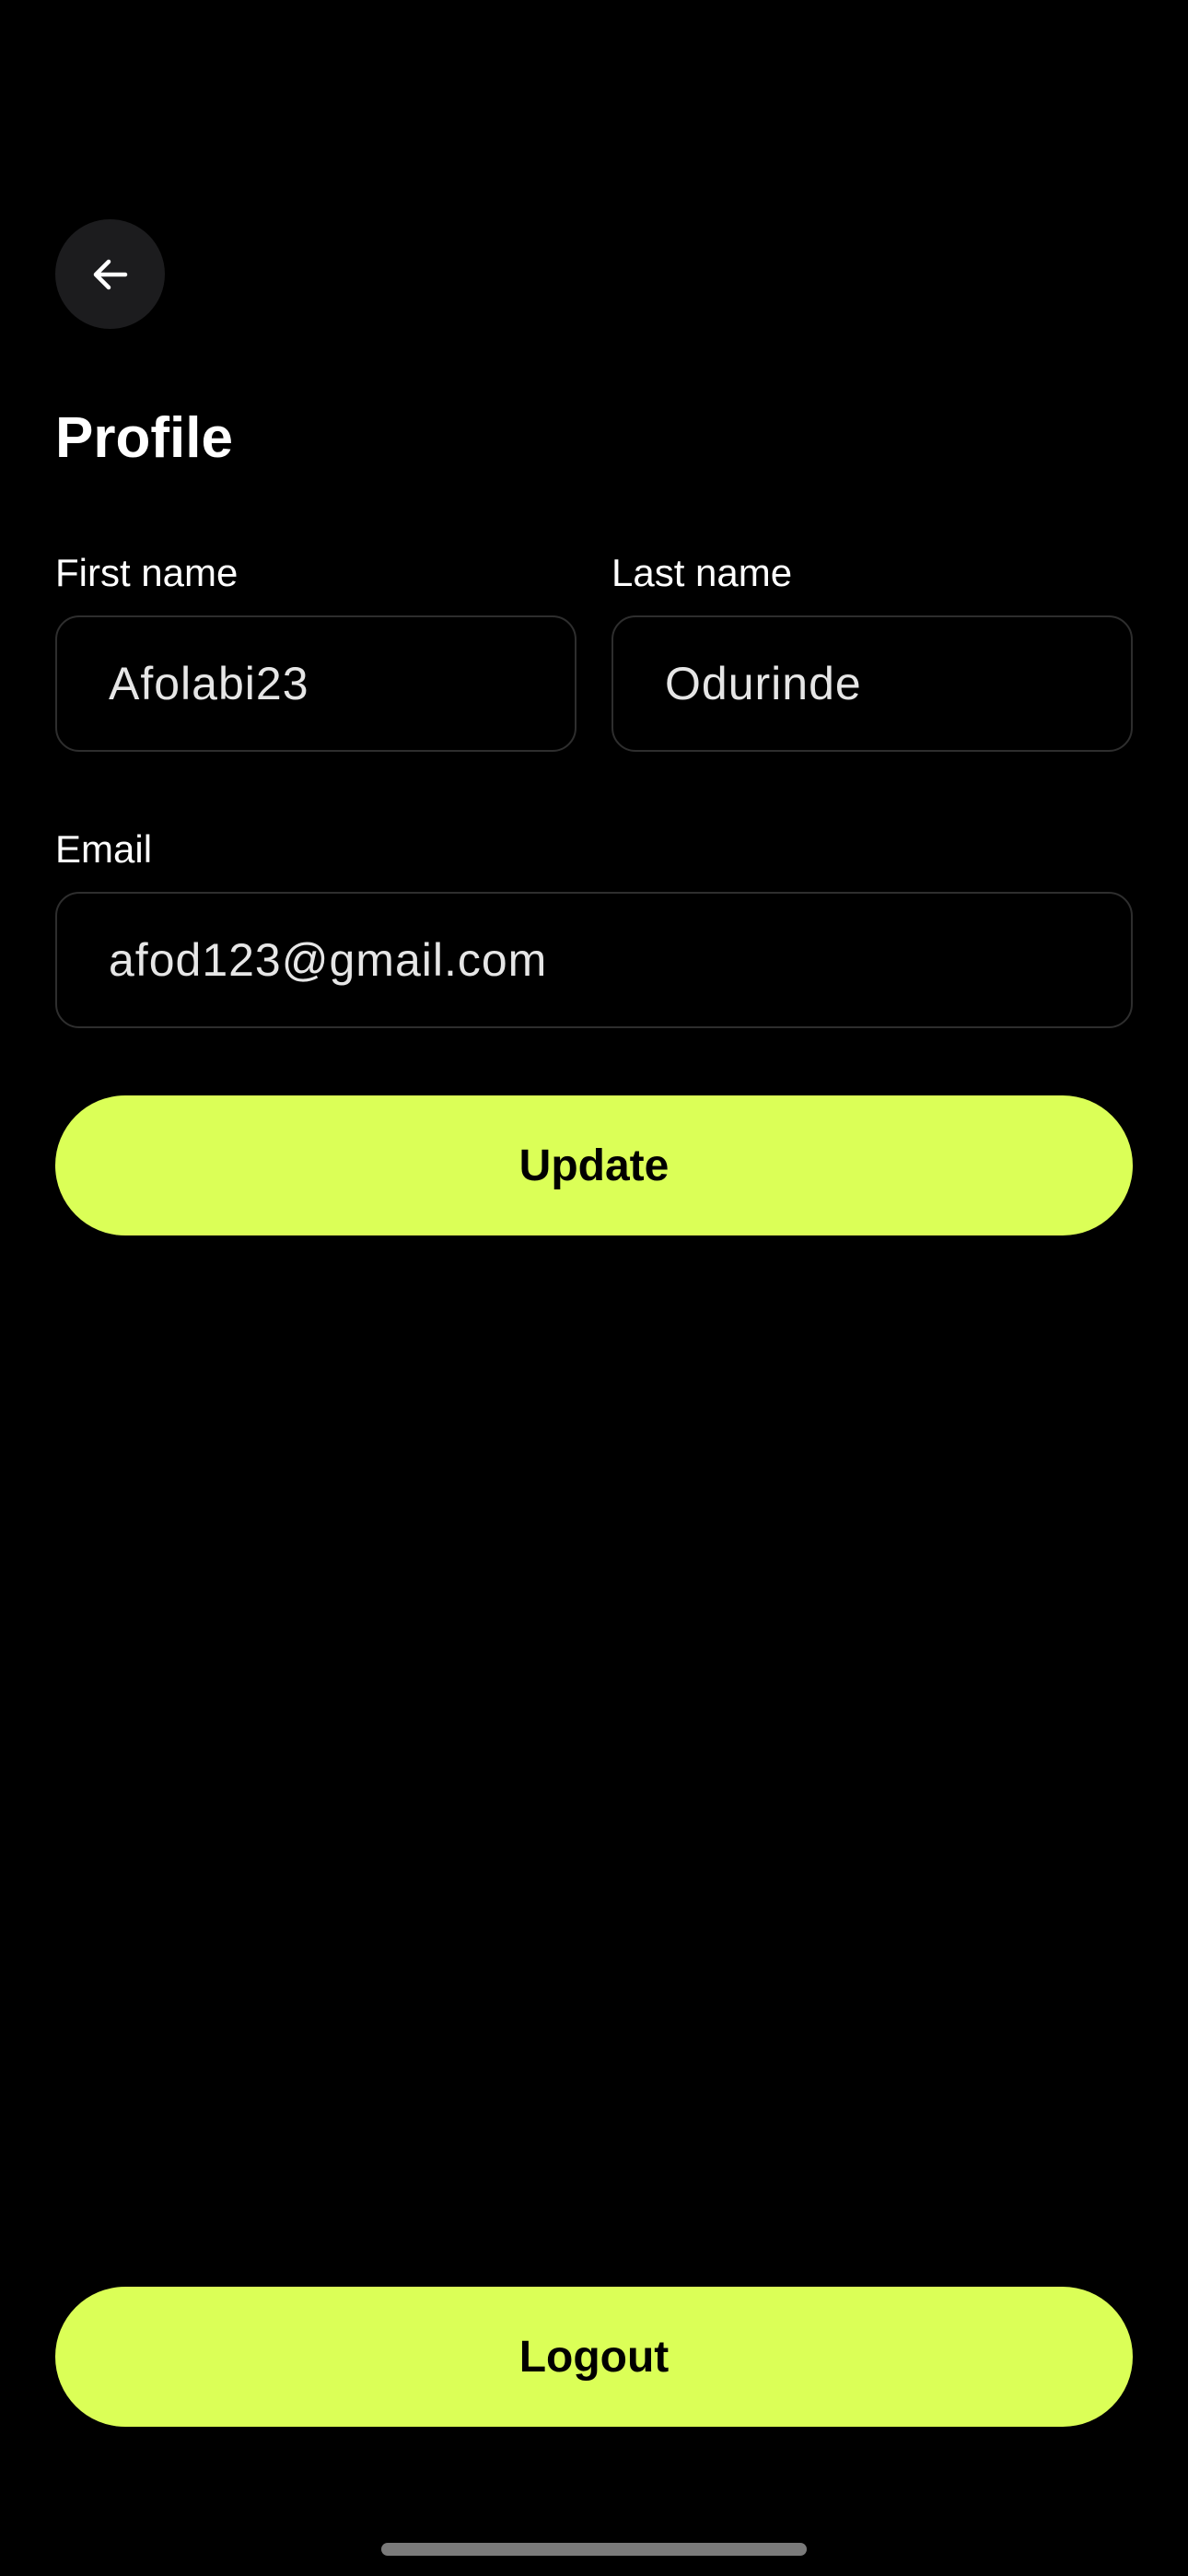 The image size is (1188, 2576). I want to click on back-button, so click(110, 274).